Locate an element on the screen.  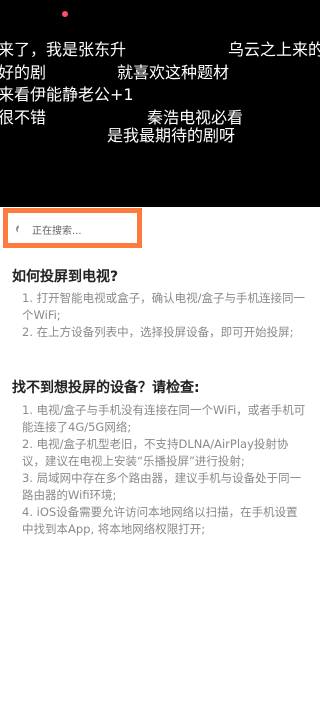
danmaku-comment: 来了，我是张东升 is located at coordinates (63, 49).